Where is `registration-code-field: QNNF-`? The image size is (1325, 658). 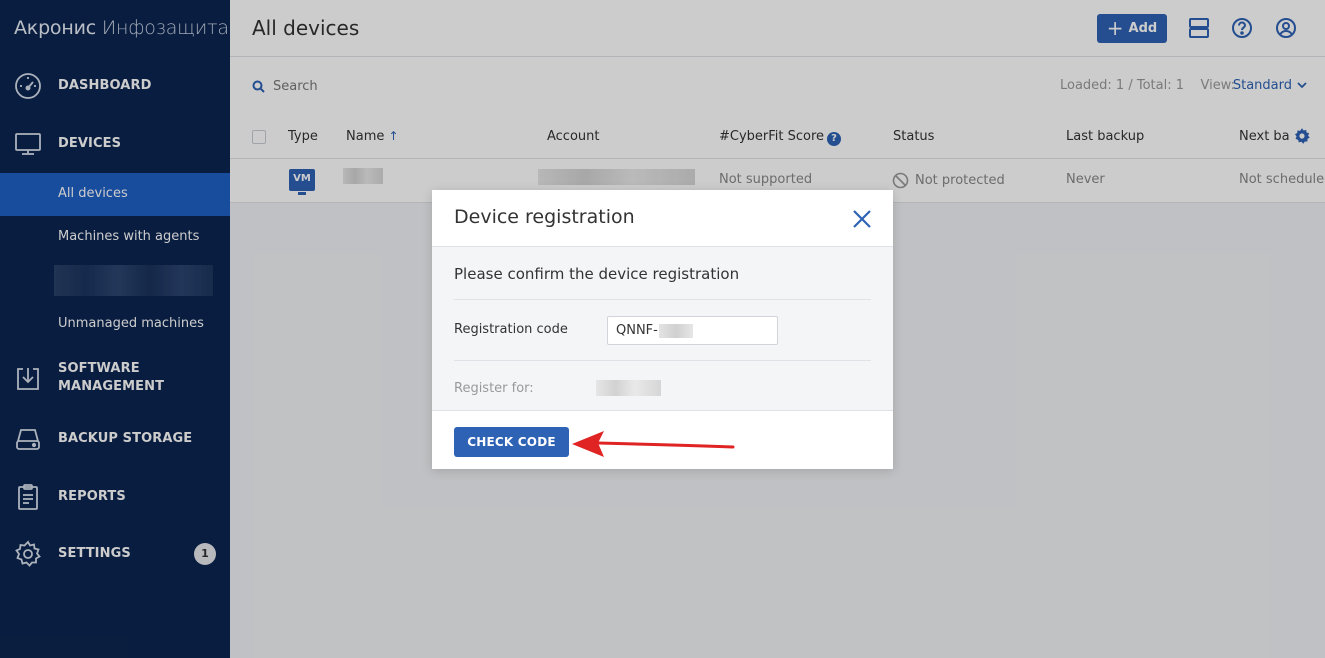 registration-code-field: QNNF- is located at coordinates (692, 330).